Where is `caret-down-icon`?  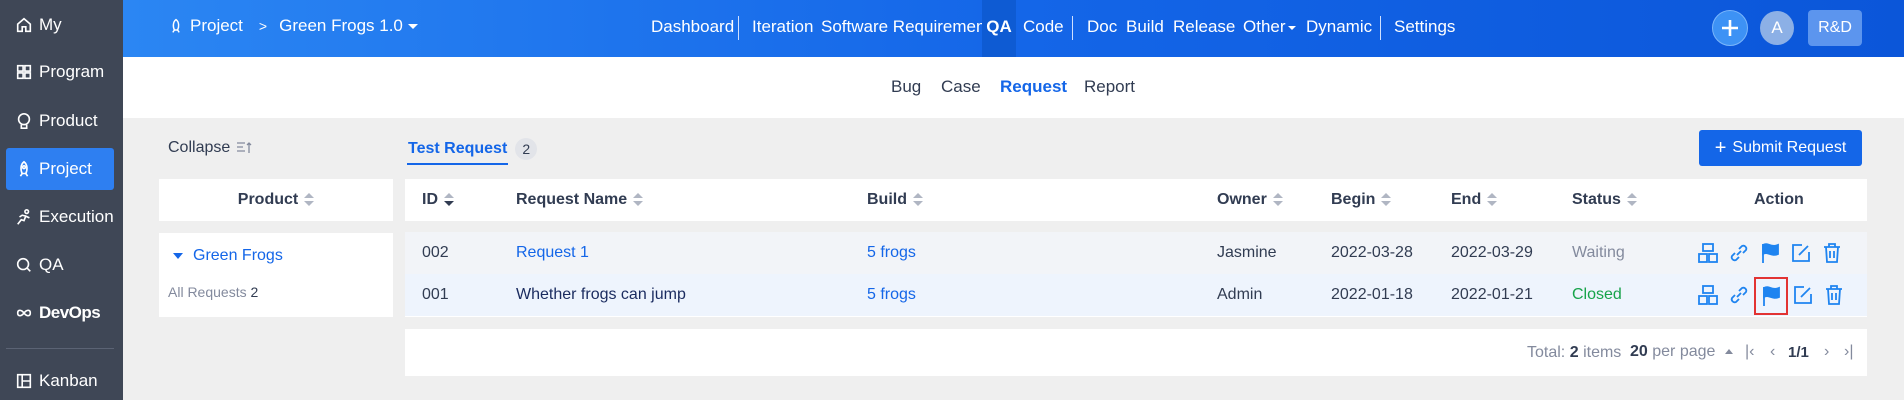 caret-down-icon is located at coordinates (178, 256).